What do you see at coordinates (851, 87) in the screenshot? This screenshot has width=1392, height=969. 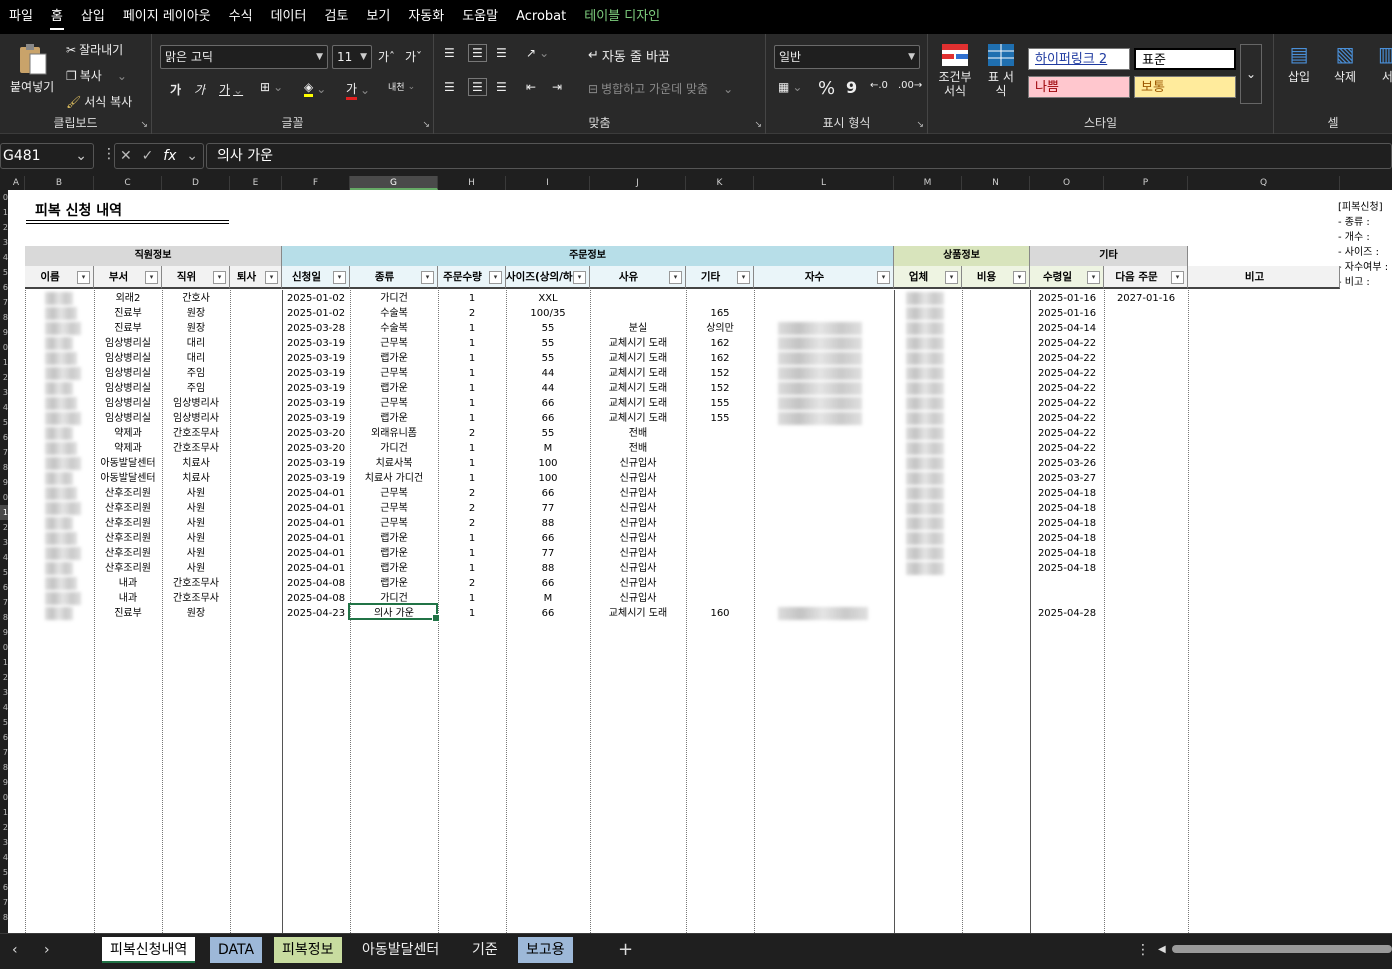 I see `comma-button: 9` at bounding box center [851, 87].